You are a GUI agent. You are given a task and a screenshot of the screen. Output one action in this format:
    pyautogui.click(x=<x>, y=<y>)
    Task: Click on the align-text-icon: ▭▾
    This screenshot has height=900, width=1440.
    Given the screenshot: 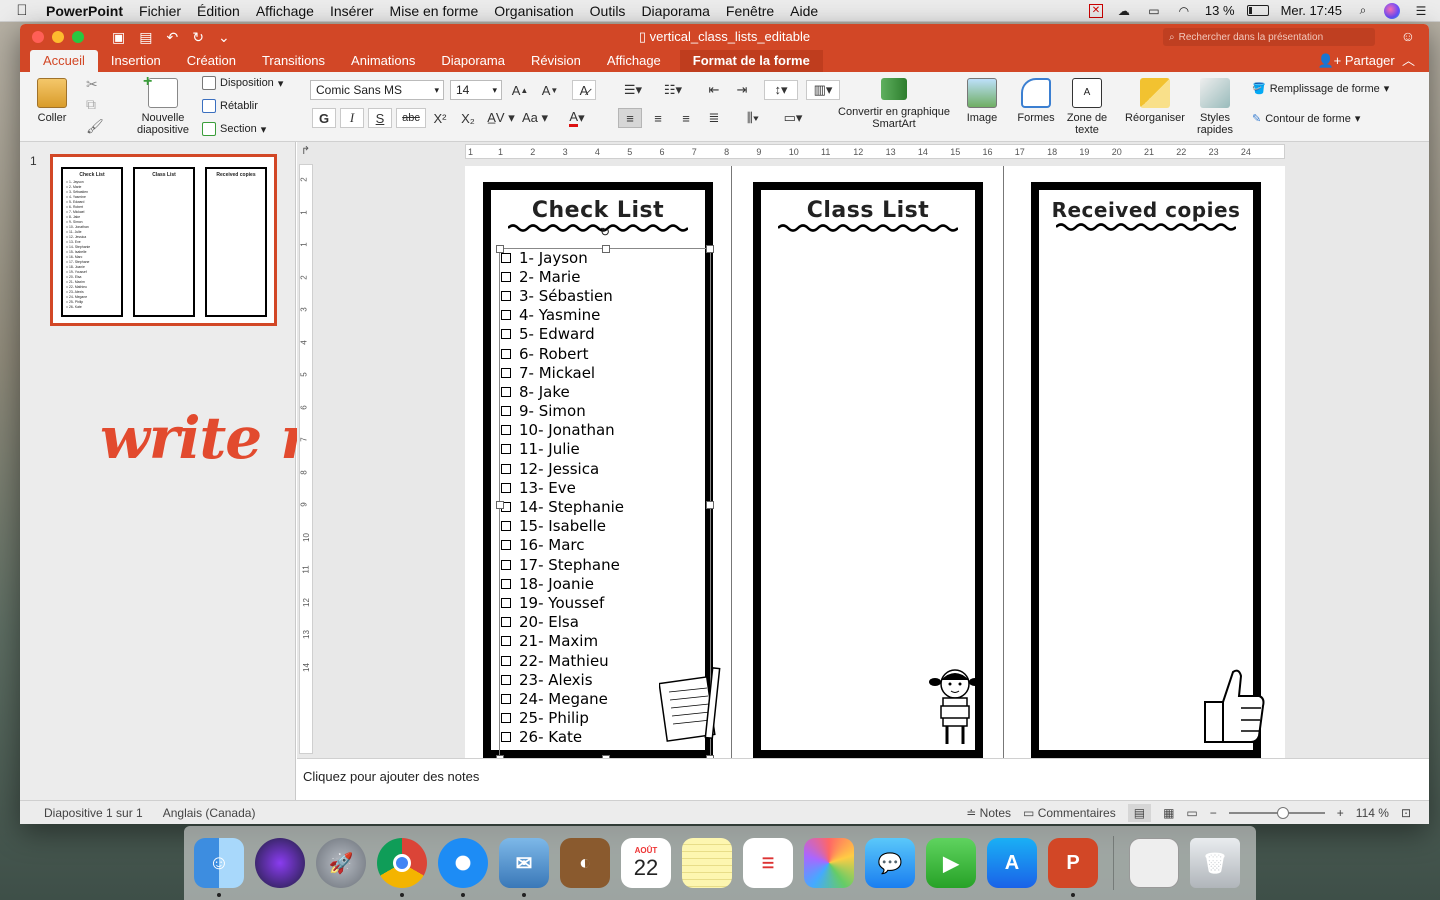 What is the action you would take?
    pyautogui.click(x=793, y=118)
    